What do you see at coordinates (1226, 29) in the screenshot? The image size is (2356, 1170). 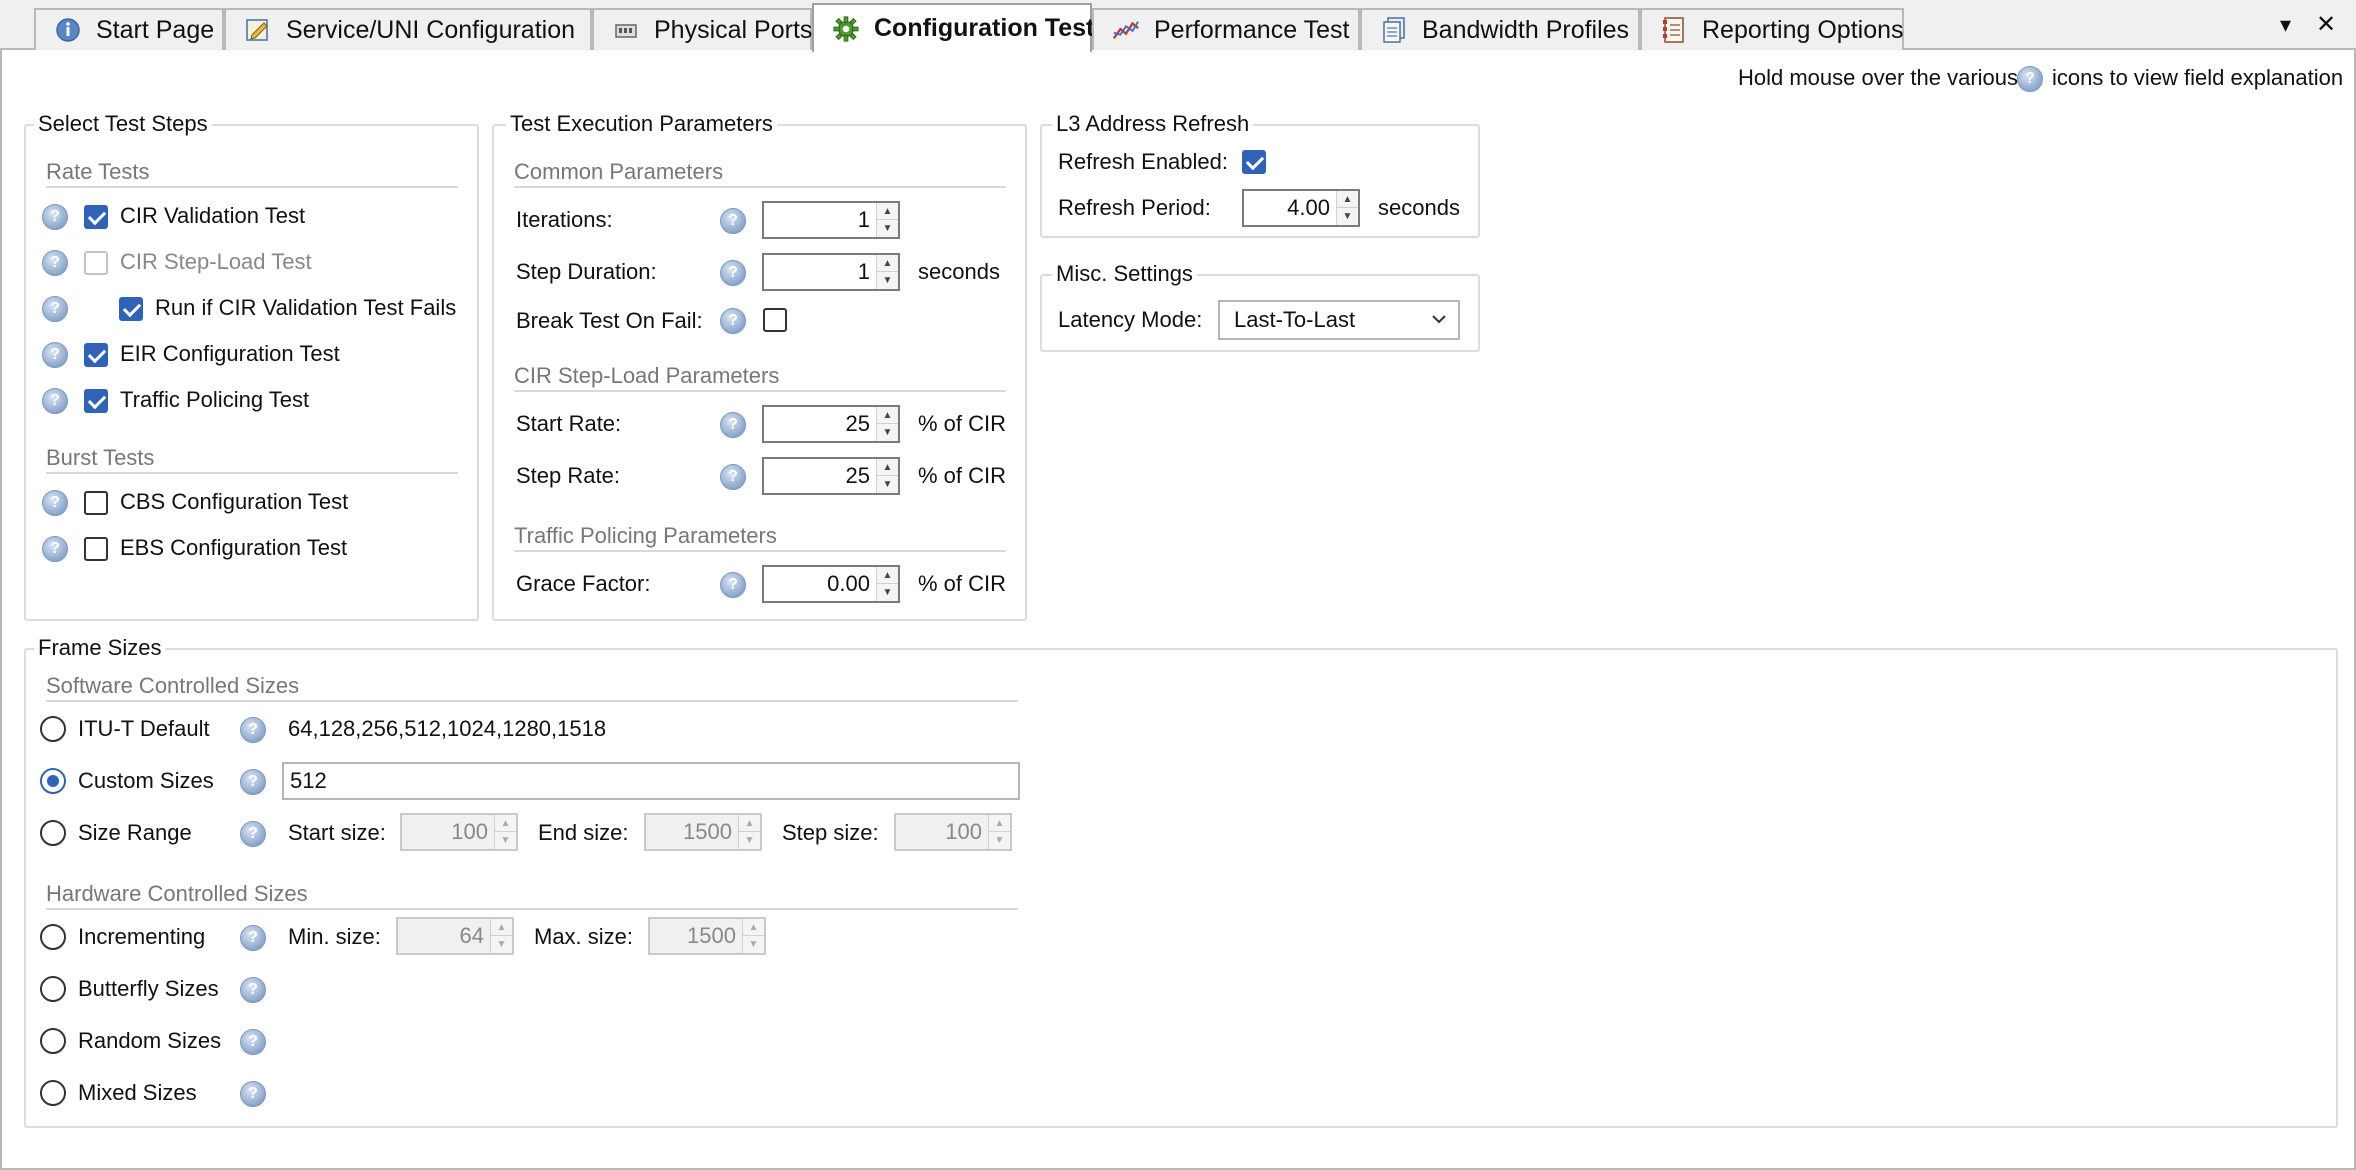 I see `tab-performance-test: Performance Test` at bounding box center [1226, 29].